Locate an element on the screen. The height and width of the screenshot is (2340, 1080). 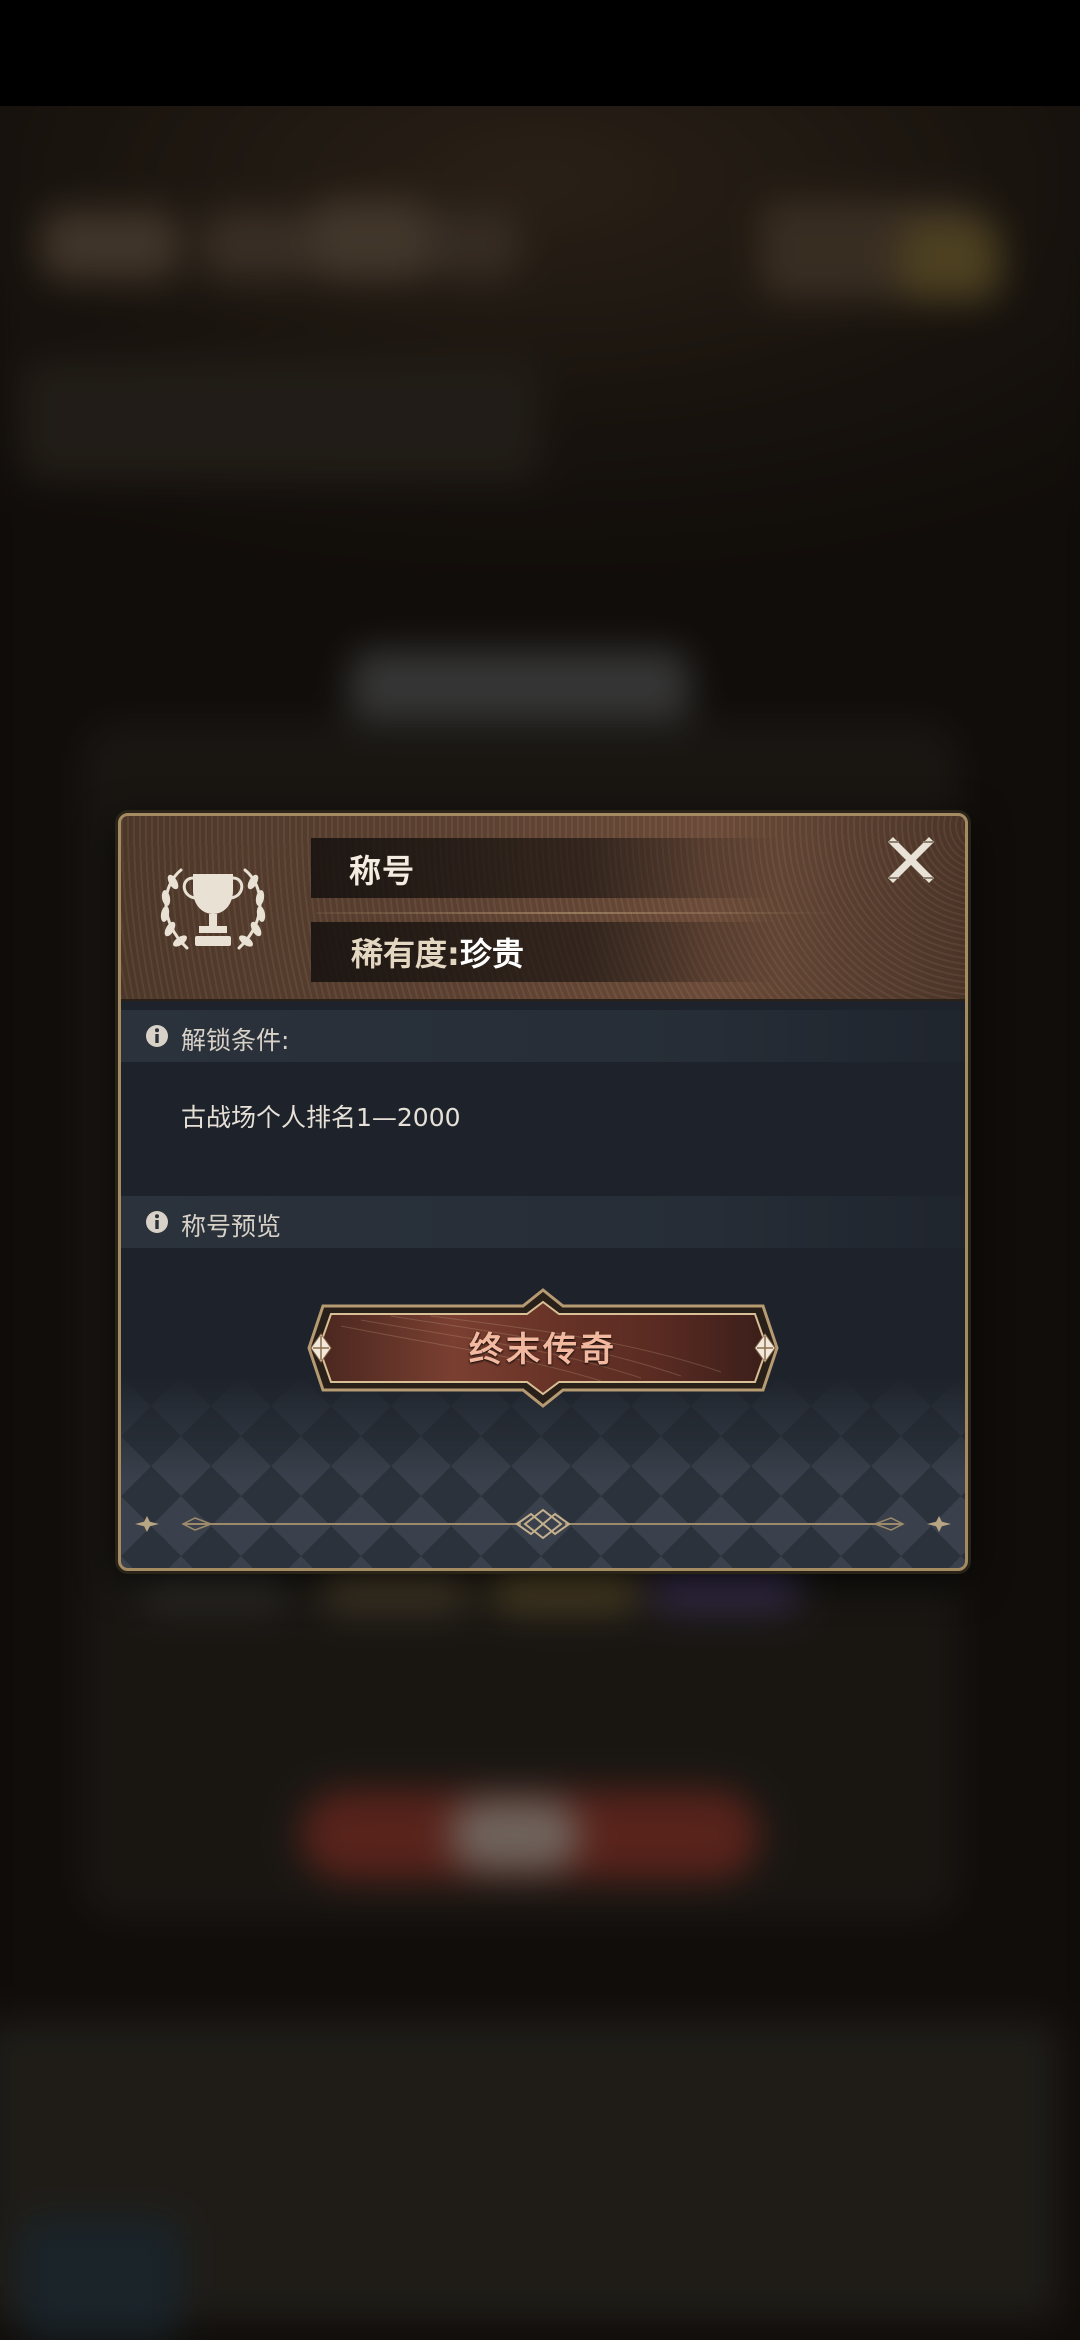
preview-section-header: 称号预览 is located at coordinates (543, 1222).